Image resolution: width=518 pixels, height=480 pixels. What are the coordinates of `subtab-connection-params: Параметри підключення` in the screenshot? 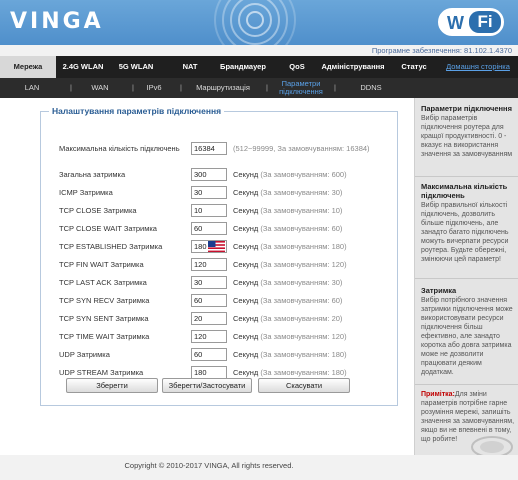 It's located at (301, 88).